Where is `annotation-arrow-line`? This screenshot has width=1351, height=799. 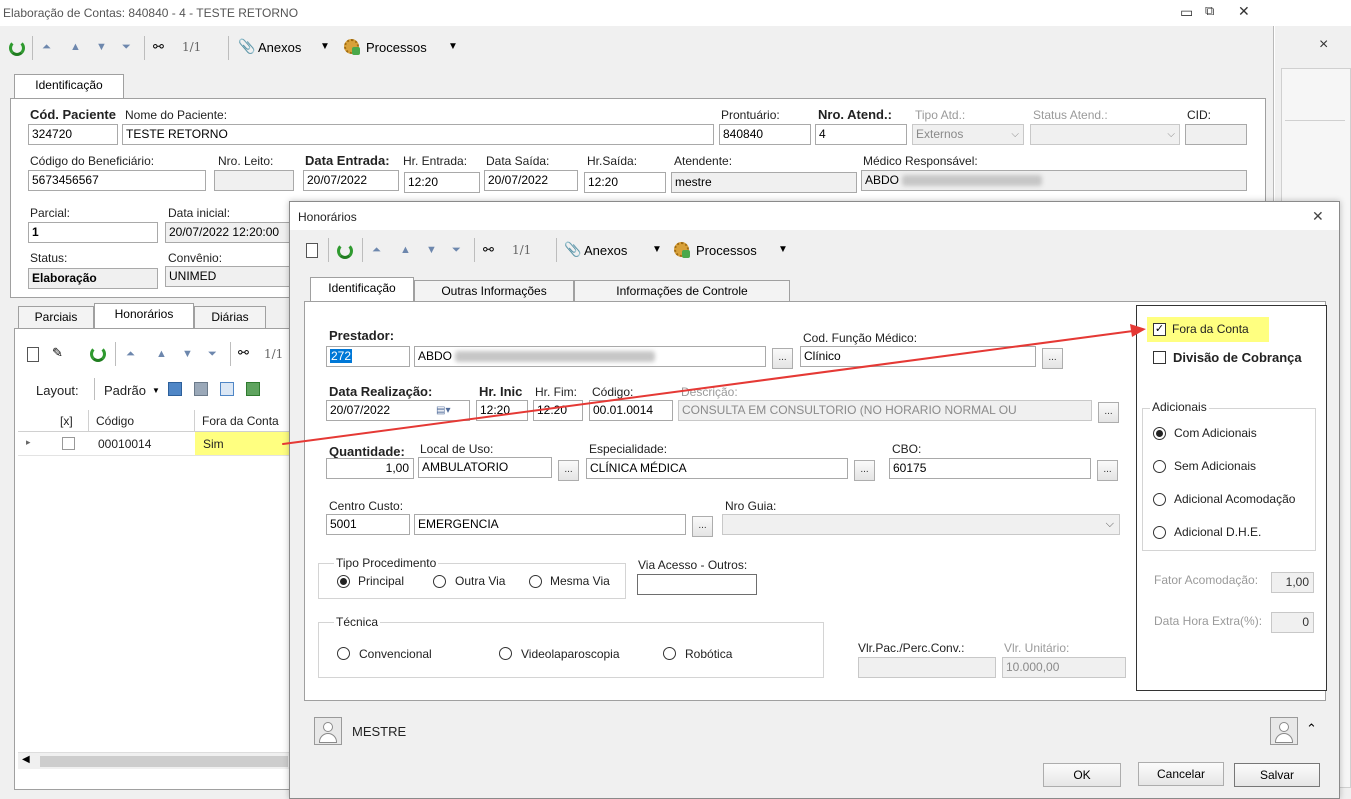
annotation-arrow-line is located at coordinates (708, 387).